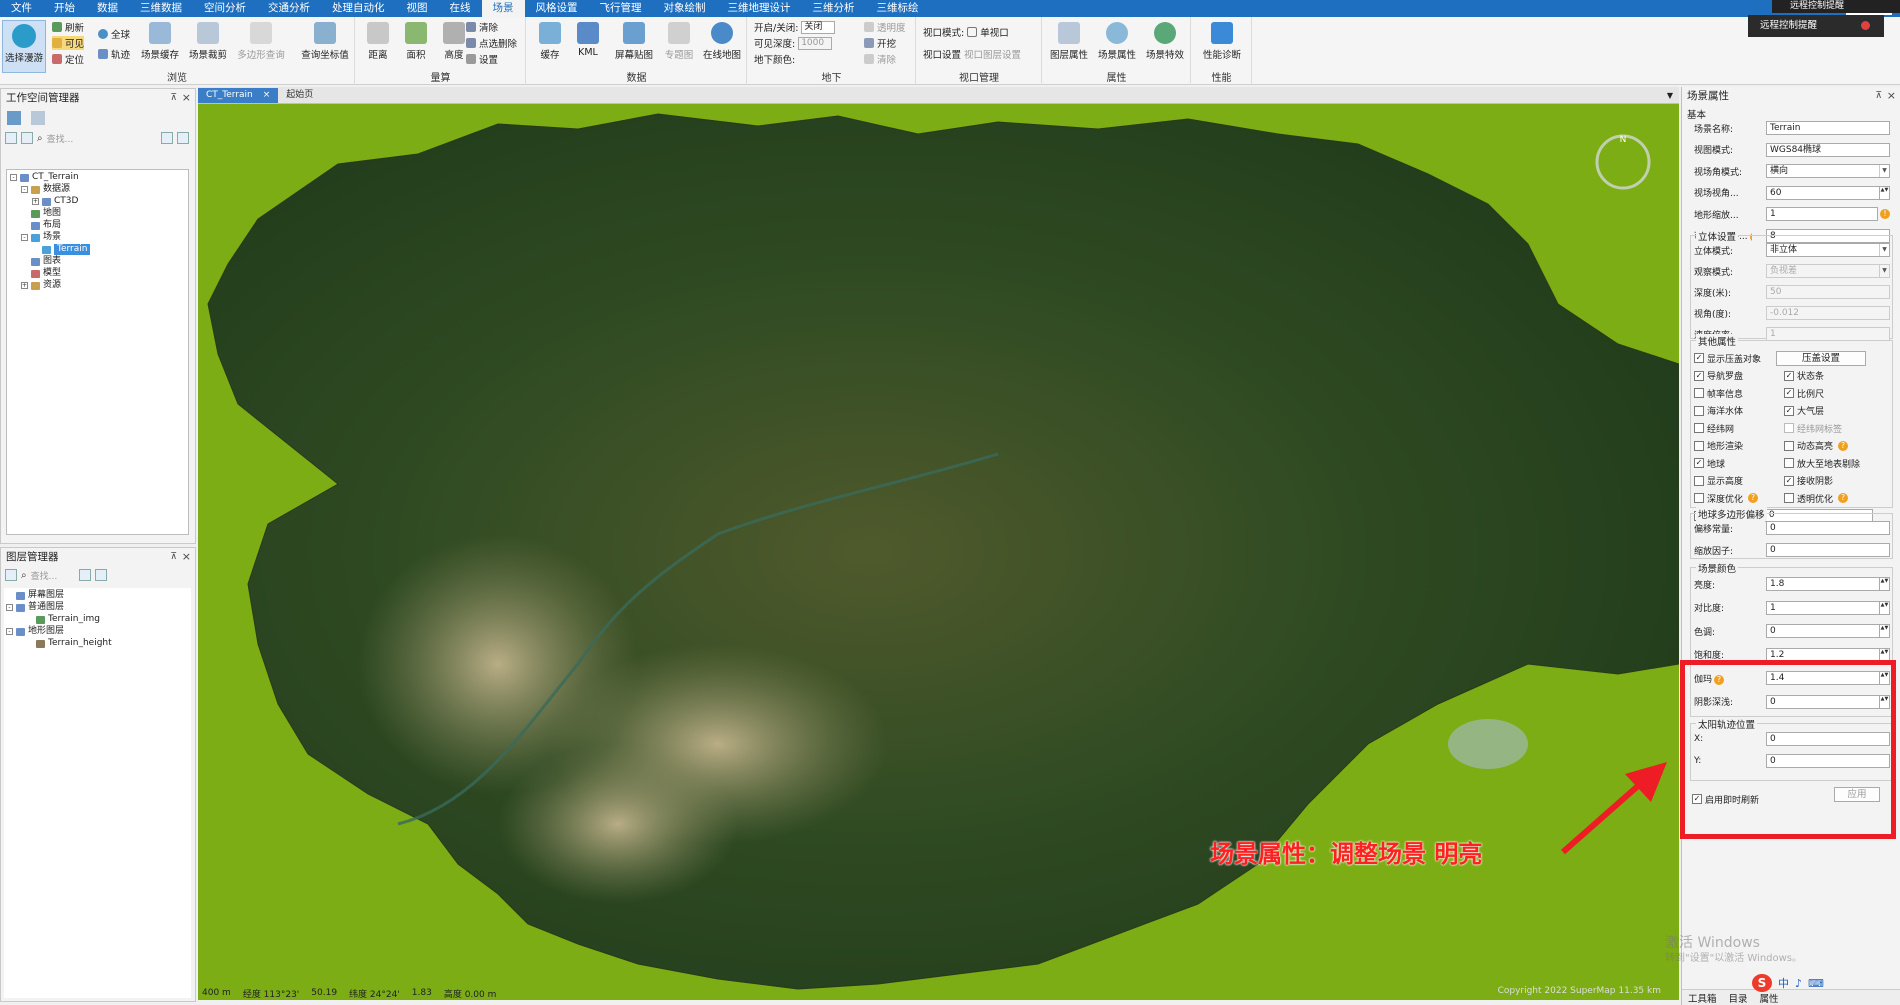  Describe the element at coordinates (378, 45) in the screenshot. I see `distance-button: 距离` at that location.